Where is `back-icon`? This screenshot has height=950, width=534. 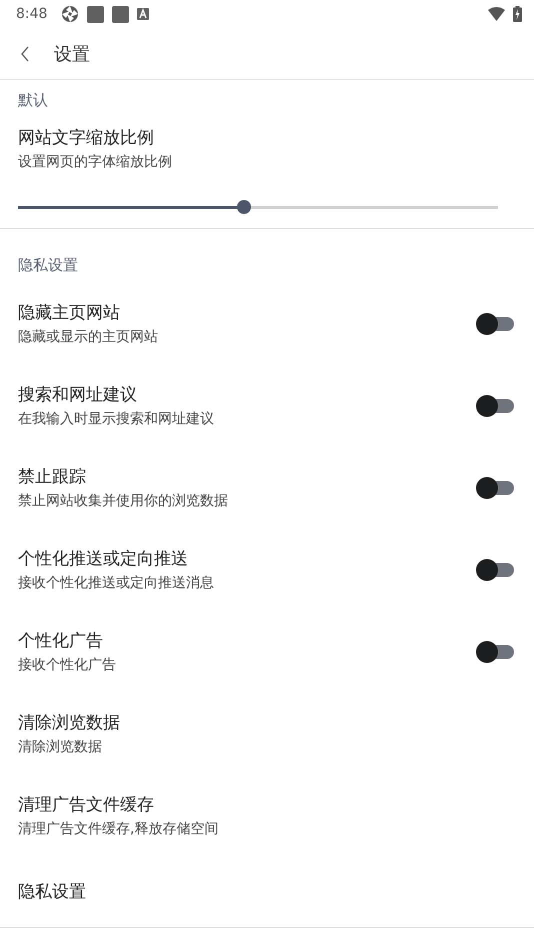 back-icon is located at coordinates (25, 54).